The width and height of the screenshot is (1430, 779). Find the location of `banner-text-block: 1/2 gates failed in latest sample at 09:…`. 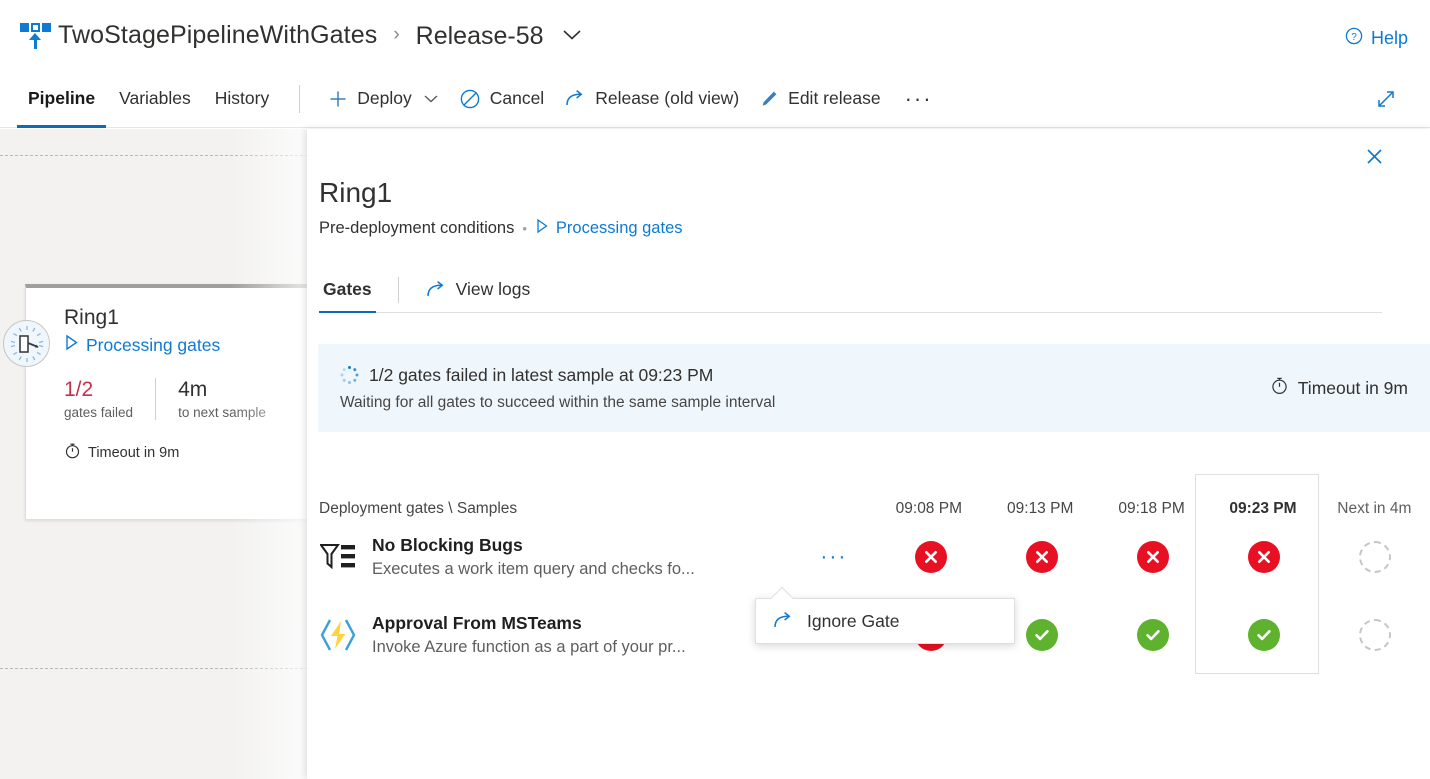

banner-text-block: 1/2 gates failed in latest sample at 09:… is located at coordinates (794, 388).